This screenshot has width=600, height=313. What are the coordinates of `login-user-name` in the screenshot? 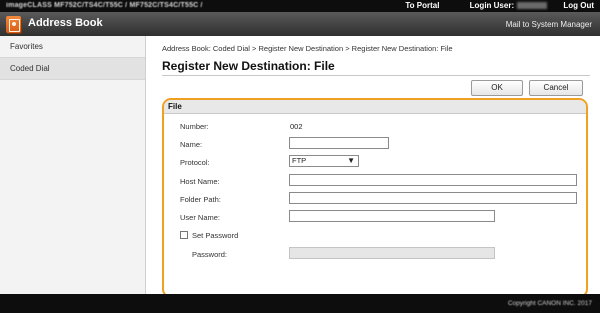 It's located at (532, 6).